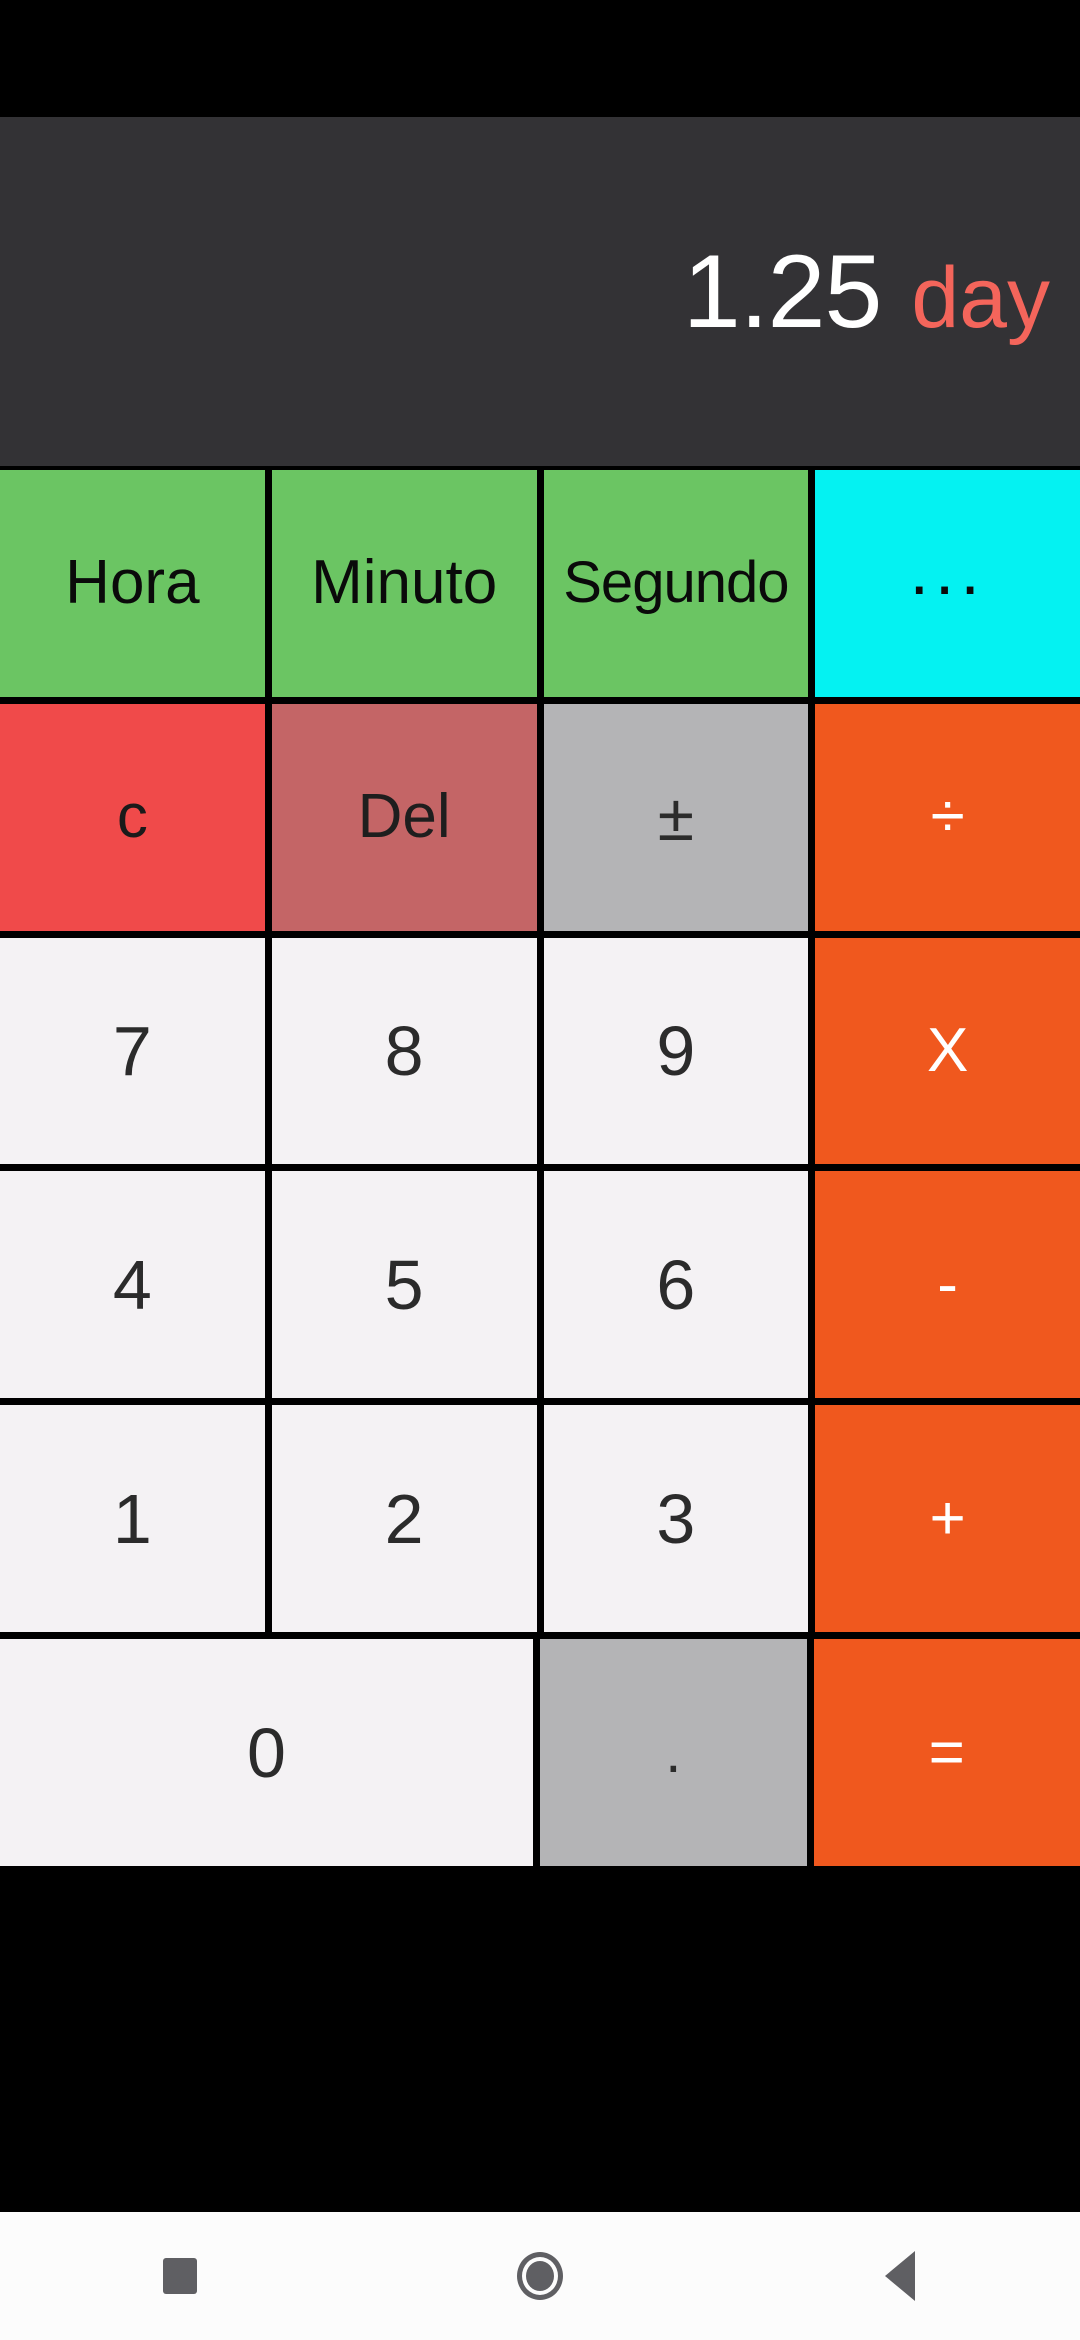 This screenshot has height=2340, width=1080. Describe the element at coordinates (266, 1752) in the screenshot. I see `digit-0-button: 0` at that location.